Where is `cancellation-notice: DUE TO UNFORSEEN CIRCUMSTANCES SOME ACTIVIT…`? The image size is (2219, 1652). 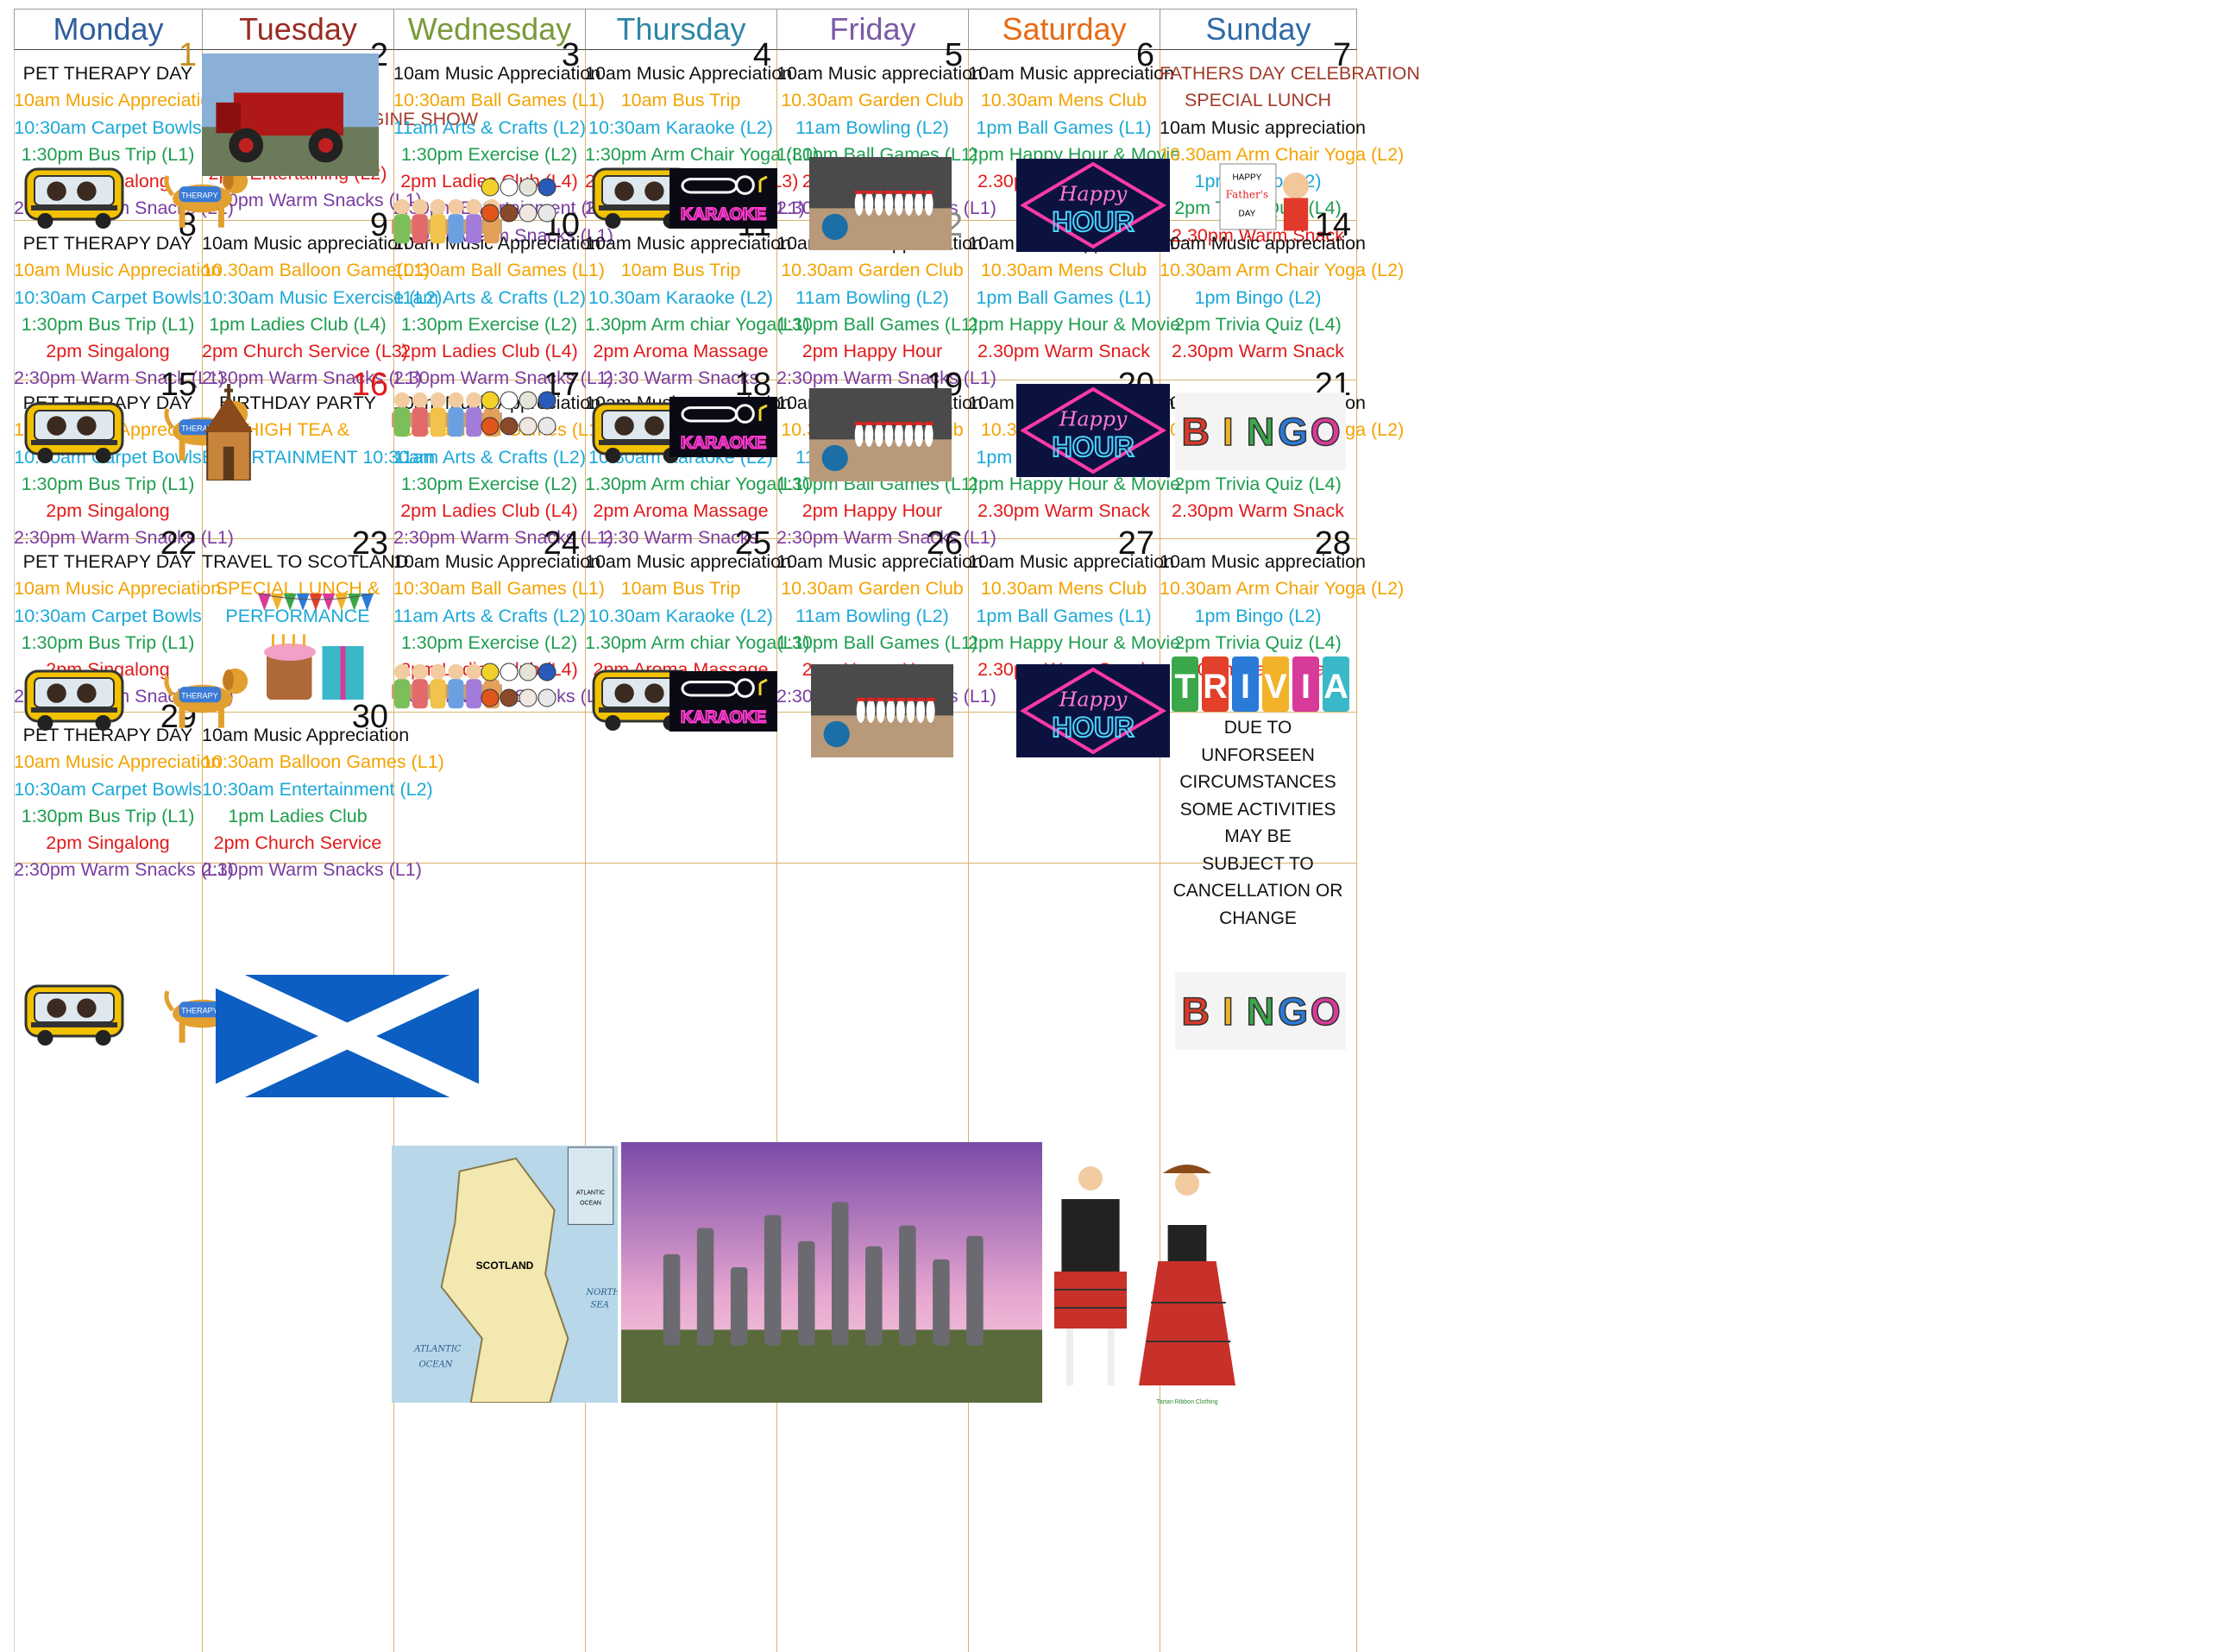
cancellation-notice: DUE TO UNFORSEEN CIRCUMSTANCES SOME ACTIVIT… is located at coordinates (1258, 823).